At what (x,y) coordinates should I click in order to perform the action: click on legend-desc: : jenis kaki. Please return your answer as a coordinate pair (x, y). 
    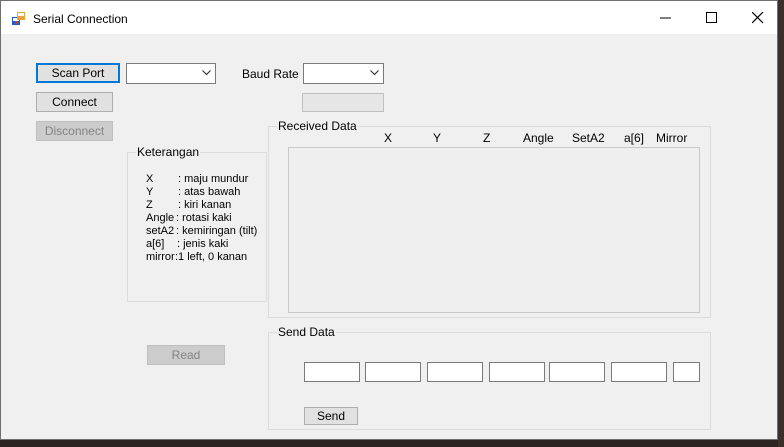
    Looking at the image, I should click on (203, 244).